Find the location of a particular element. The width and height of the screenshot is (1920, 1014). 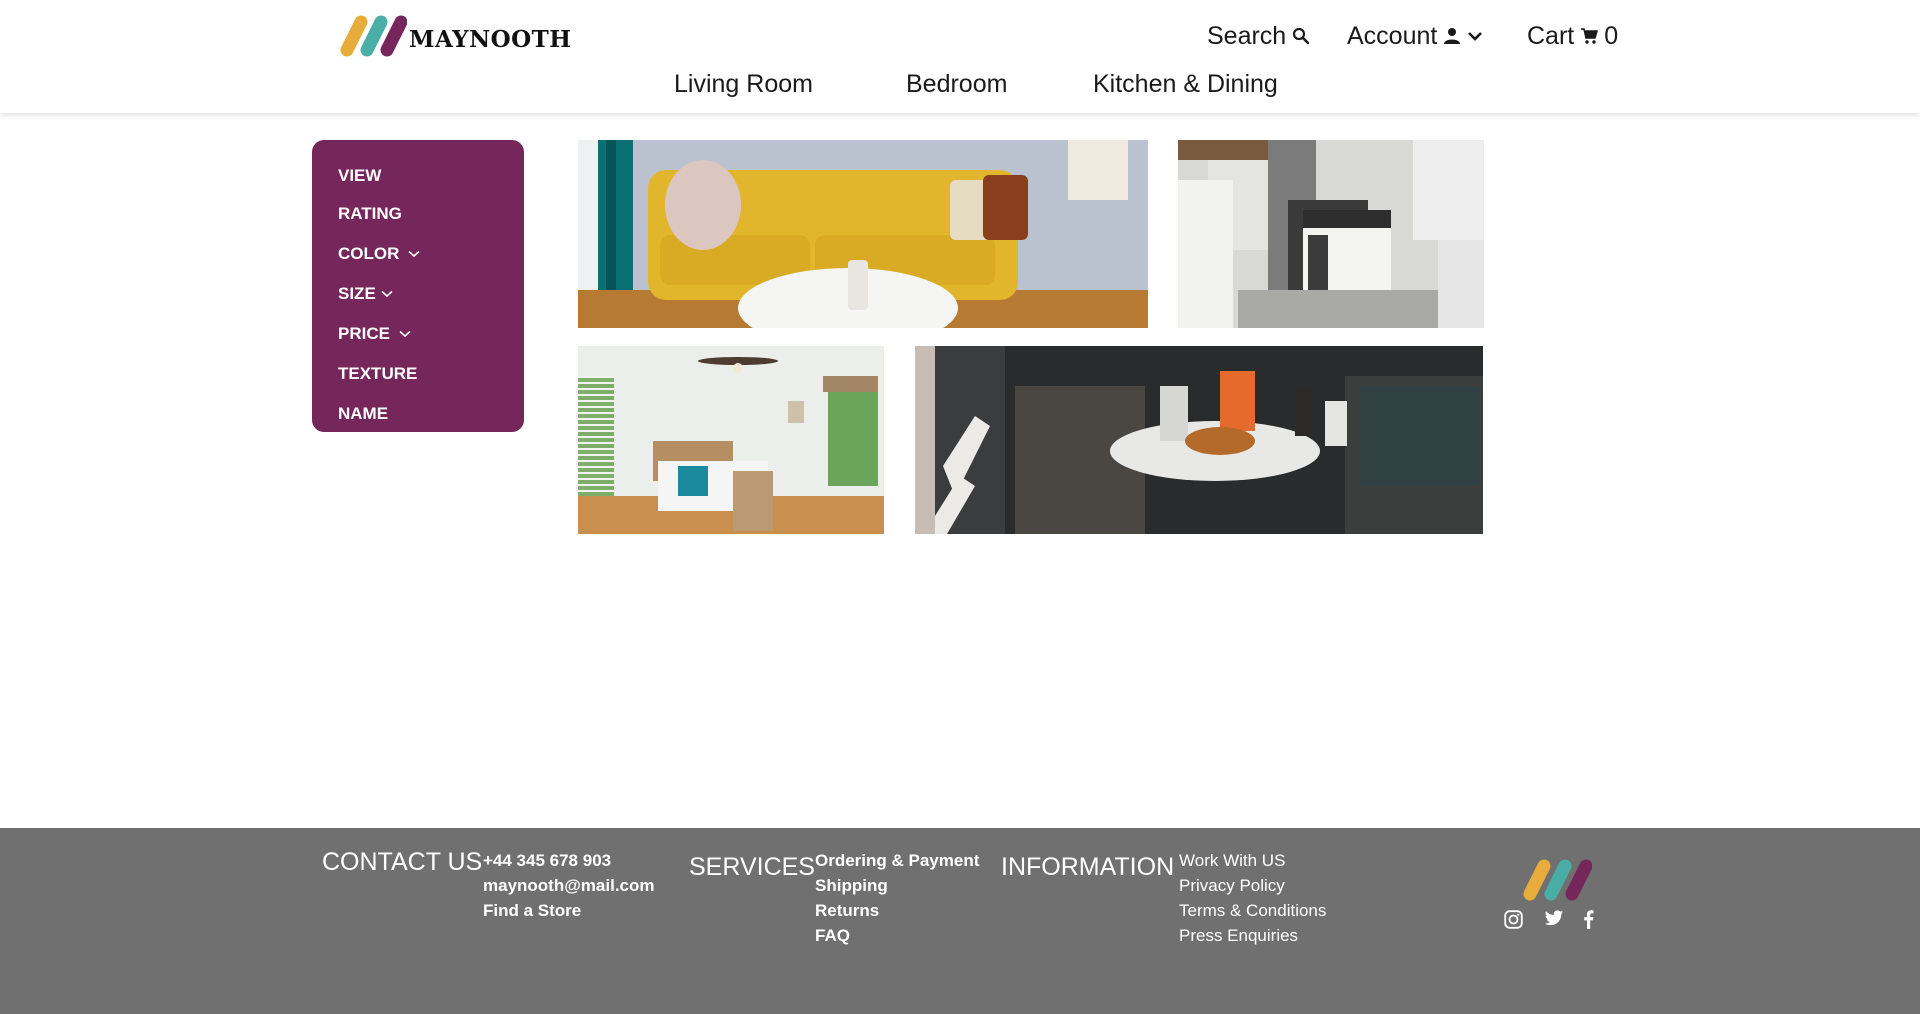

brand-name: MAYNOOTH is located at coordinates (490, 39).